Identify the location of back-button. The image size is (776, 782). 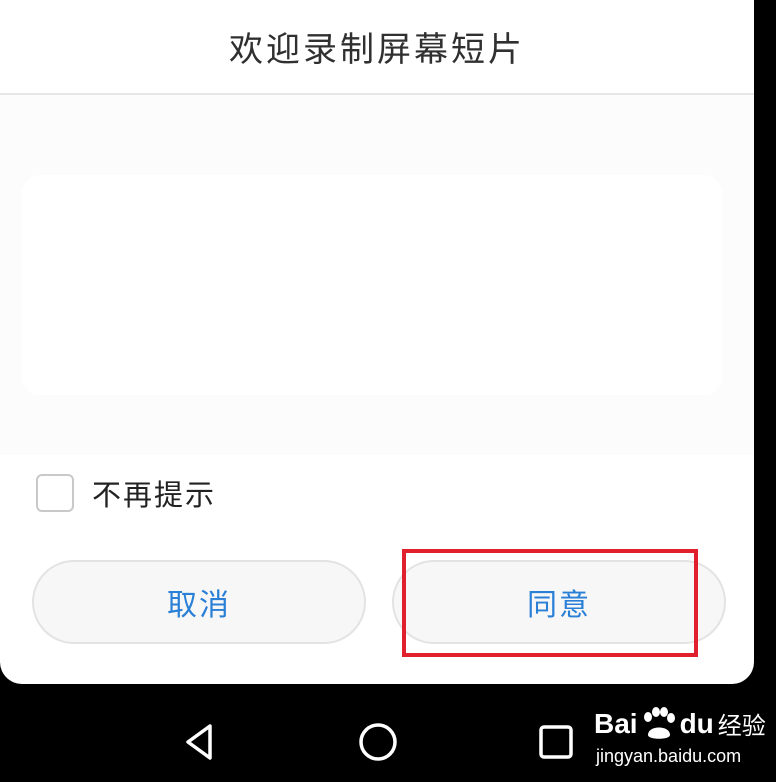
(200, 742).